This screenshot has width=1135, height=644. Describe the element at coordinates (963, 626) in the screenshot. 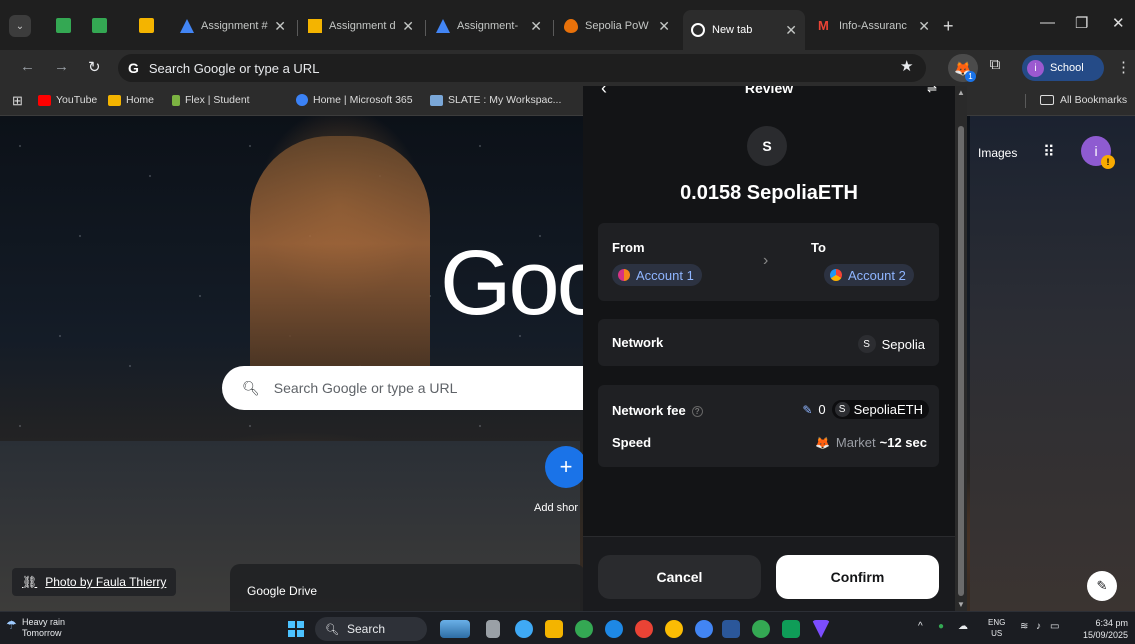

I see `onedrive-icon: ☁` at that location.